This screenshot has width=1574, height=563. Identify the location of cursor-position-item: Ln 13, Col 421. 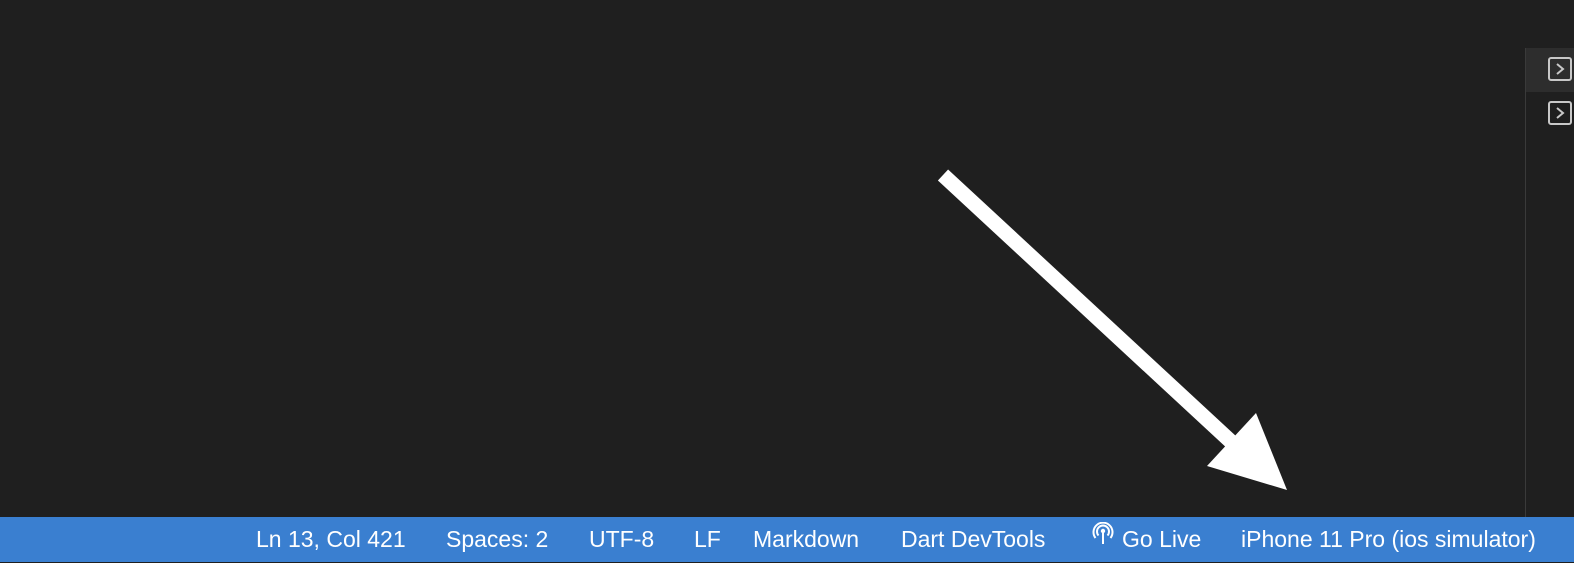
(331, 539).